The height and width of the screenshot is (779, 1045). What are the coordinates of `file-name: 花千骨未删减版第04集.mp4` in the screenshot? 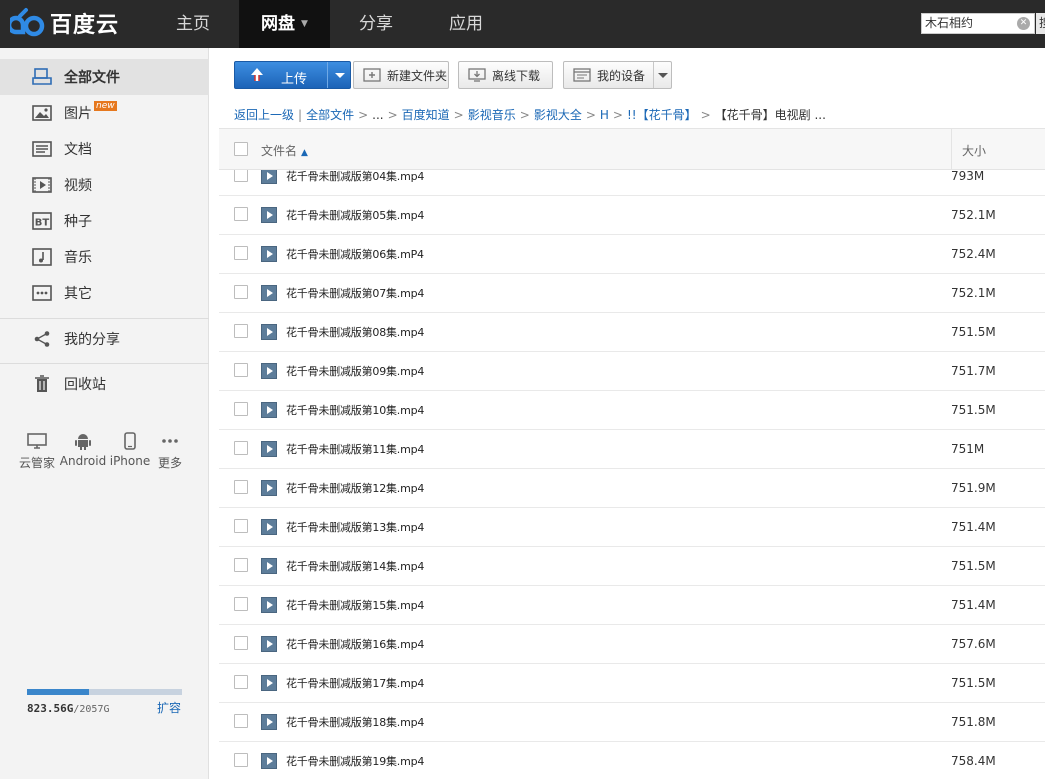 It's located at (355, 177).